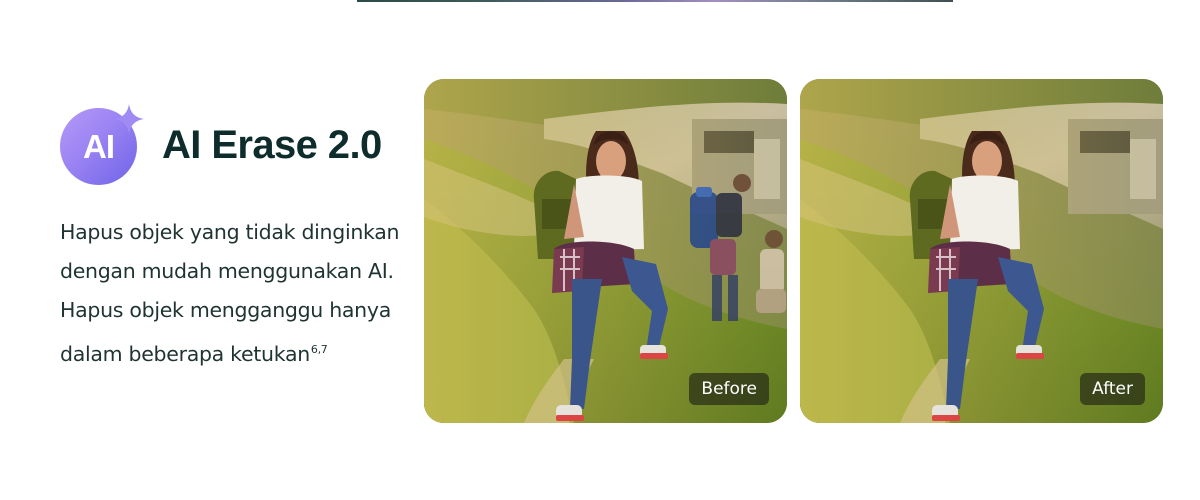 Image resolution: width=1200 pixels, height=500 pixels. What do you see at coordinates (102, 144) in the screenshot?
I see `ai-badge-icon: AI` at bounding box center [102, 144].